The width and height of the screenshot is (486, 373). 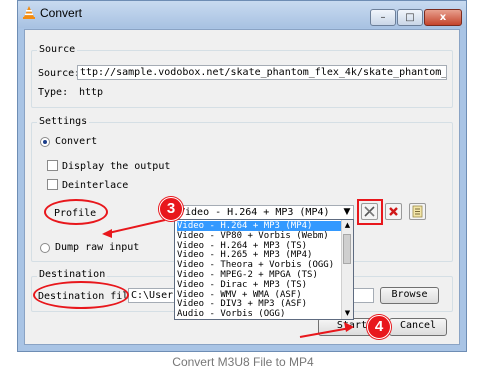 What do you see at coordinates (257, 255) in the screenshot?
I see `profile-option: Video - H.265 + MP3 (MP4)` at bounding box center [257, 255].